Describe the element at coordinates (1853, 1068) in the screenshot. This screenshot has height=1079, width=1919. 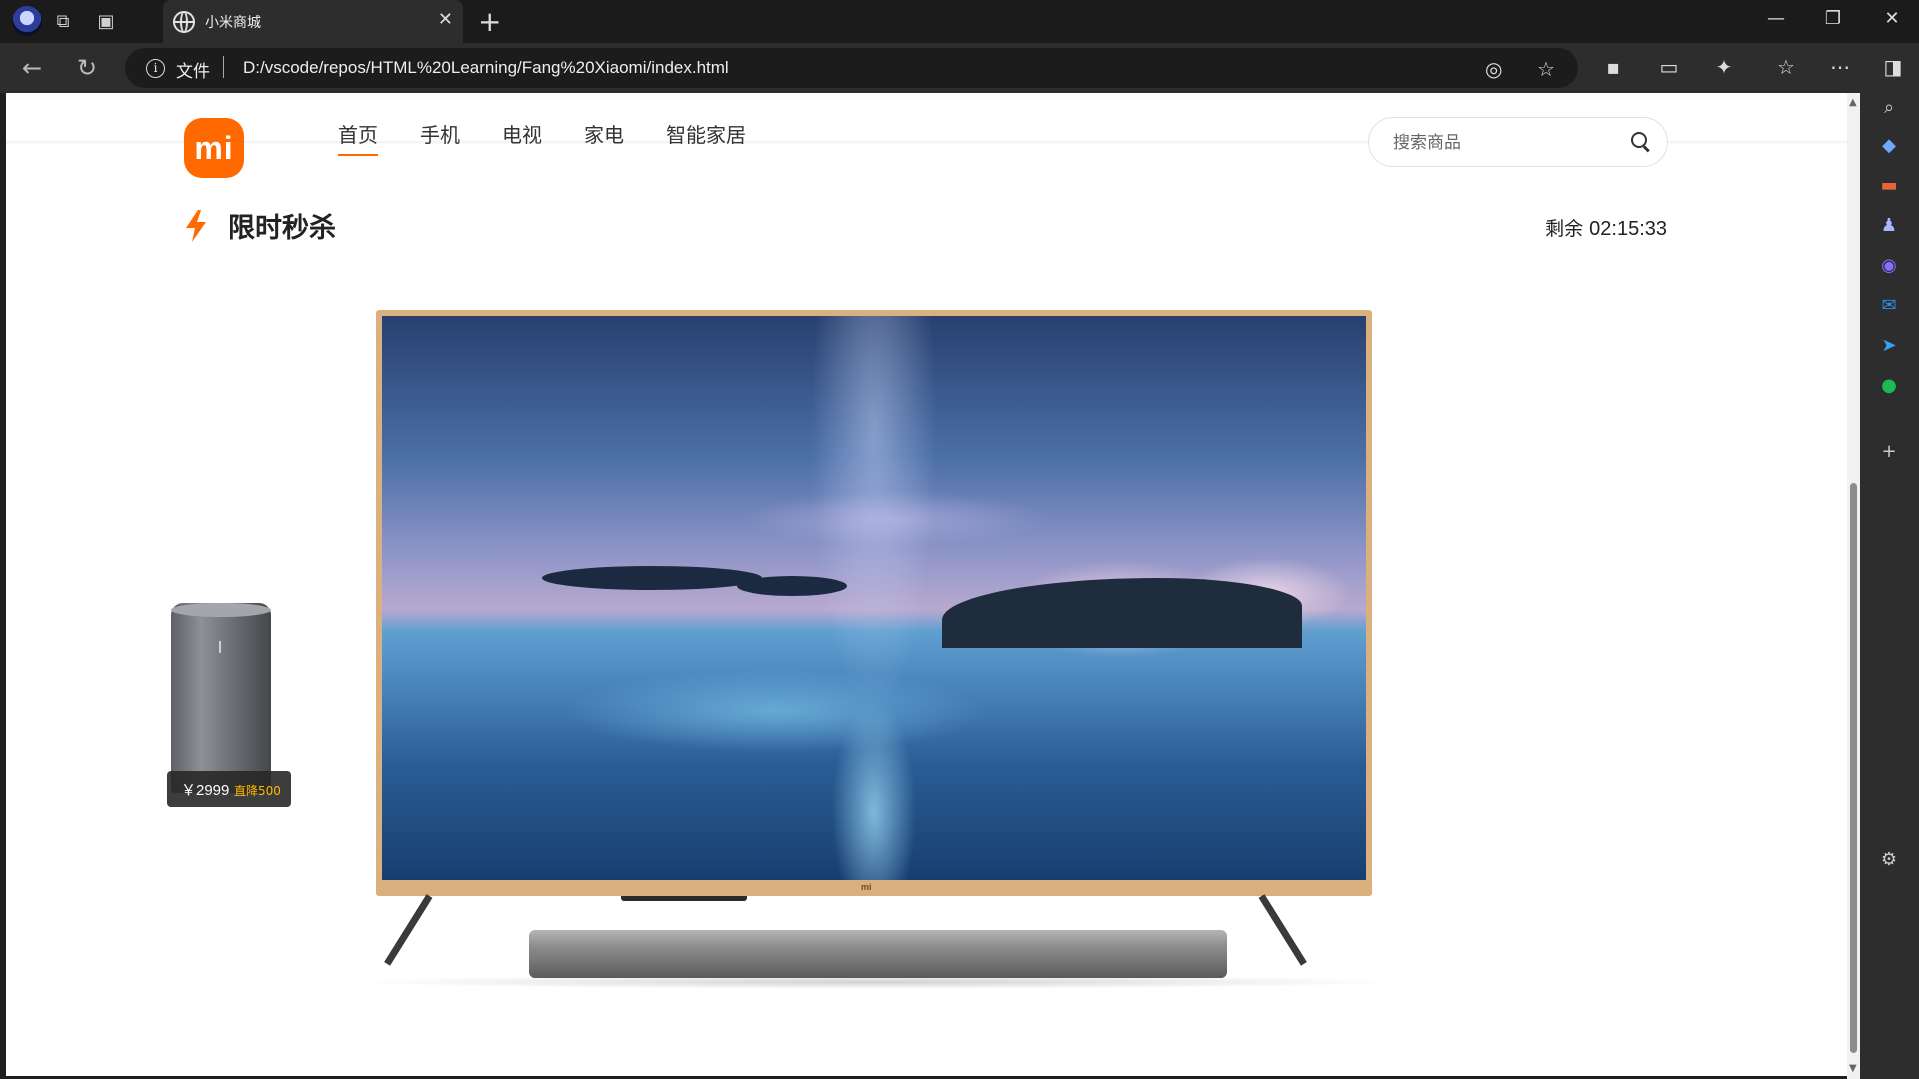
I see `scroll-down-icon: ▼` at that location.